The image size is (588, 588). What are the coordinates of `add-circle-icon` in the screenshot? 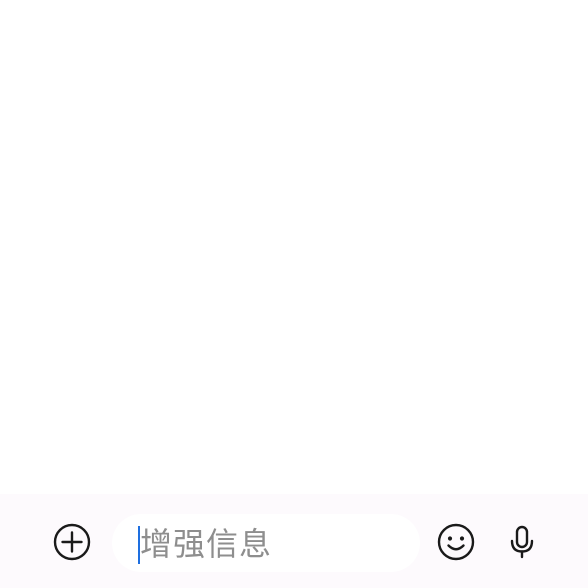 It's located at (72, 542).